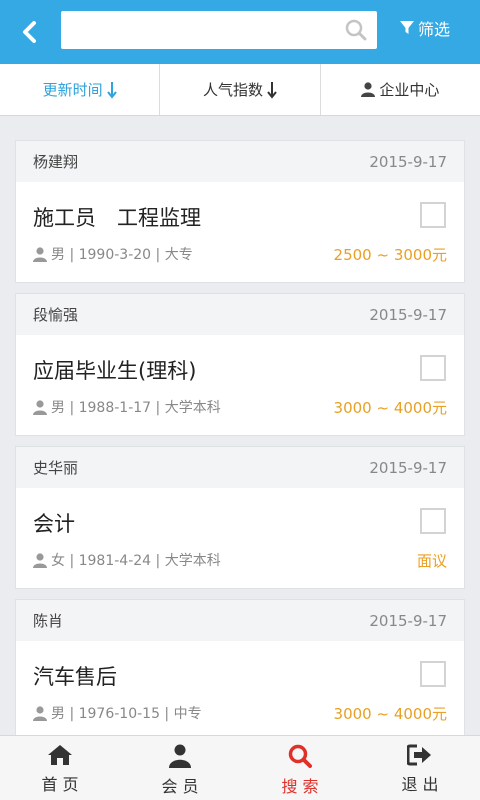  Describe the element at coordinates (240, 161) in the screenshot. I see `card-header: 杨建翔 2015-9-17` at that location.